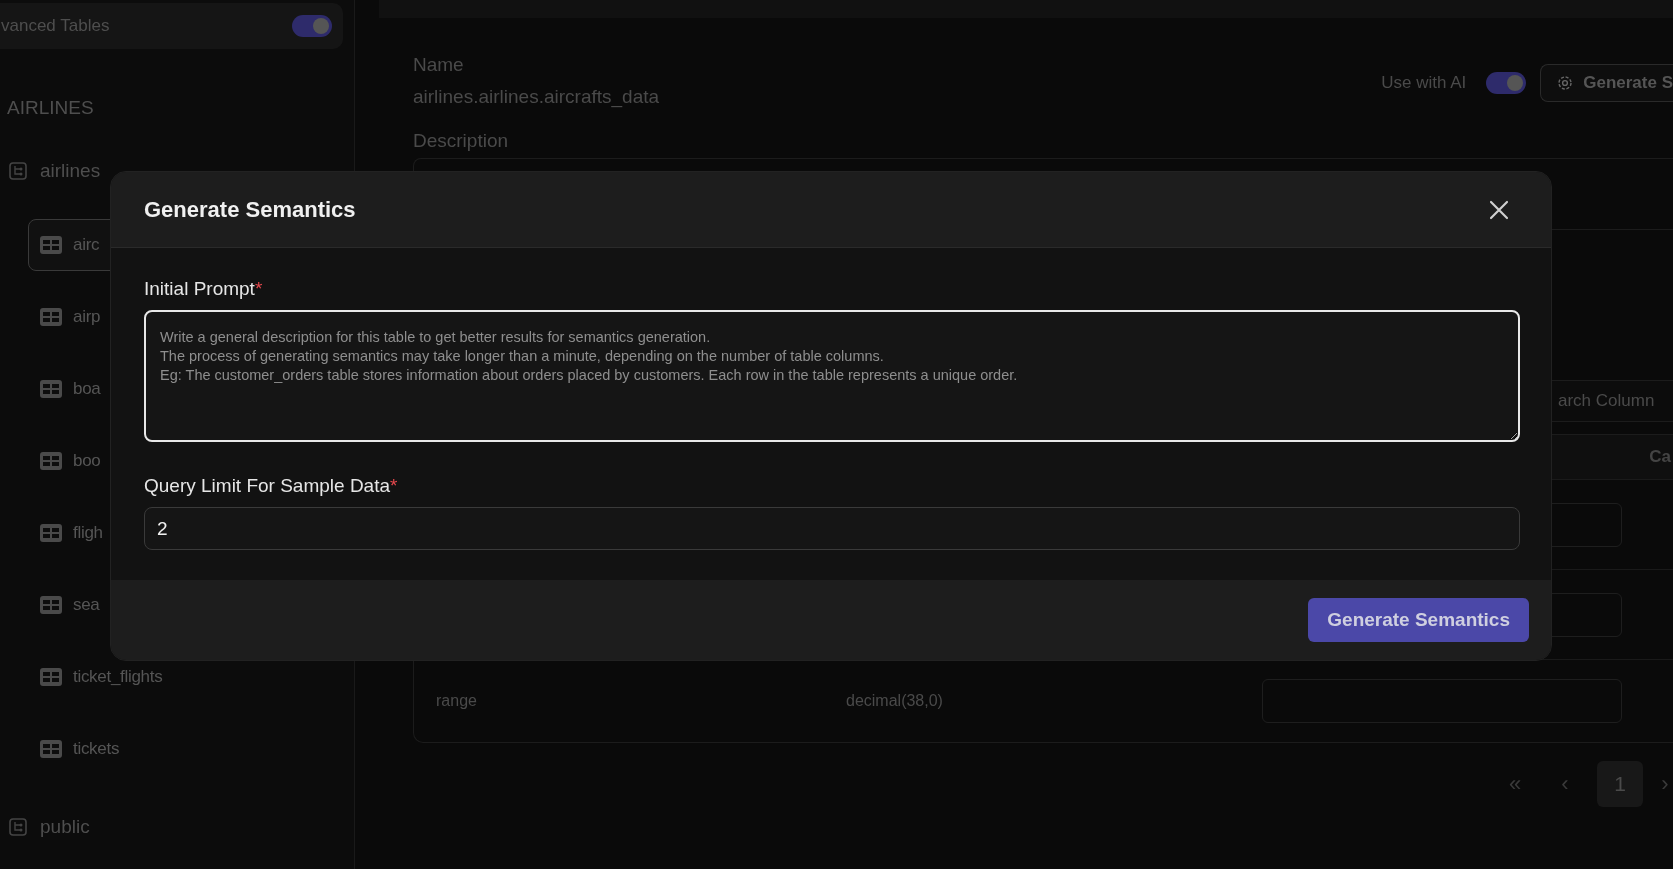 Image resolution: width=1673 pixels, height=869 pixels. Describe the element at coordinates (271, 486) in the screenshot. I see `field-label: Query Limit For Sample Data*` at that location.